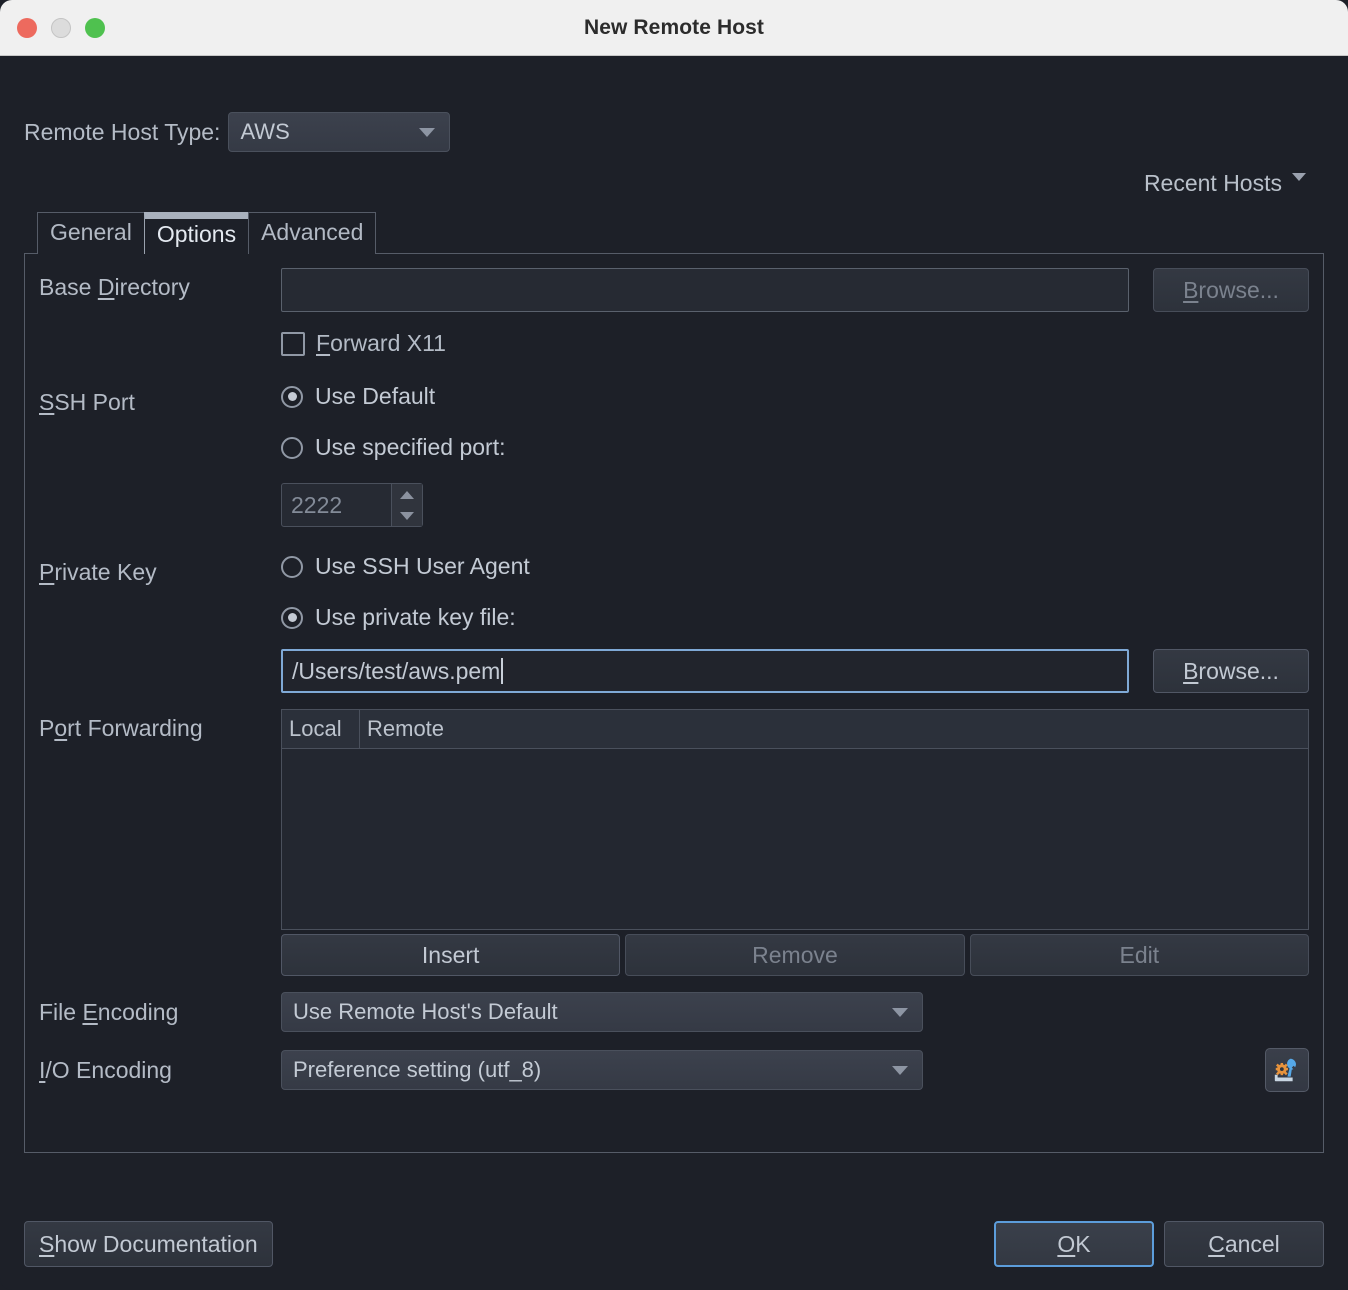  I want to click on insert-button: Insert, so click(451, 955).